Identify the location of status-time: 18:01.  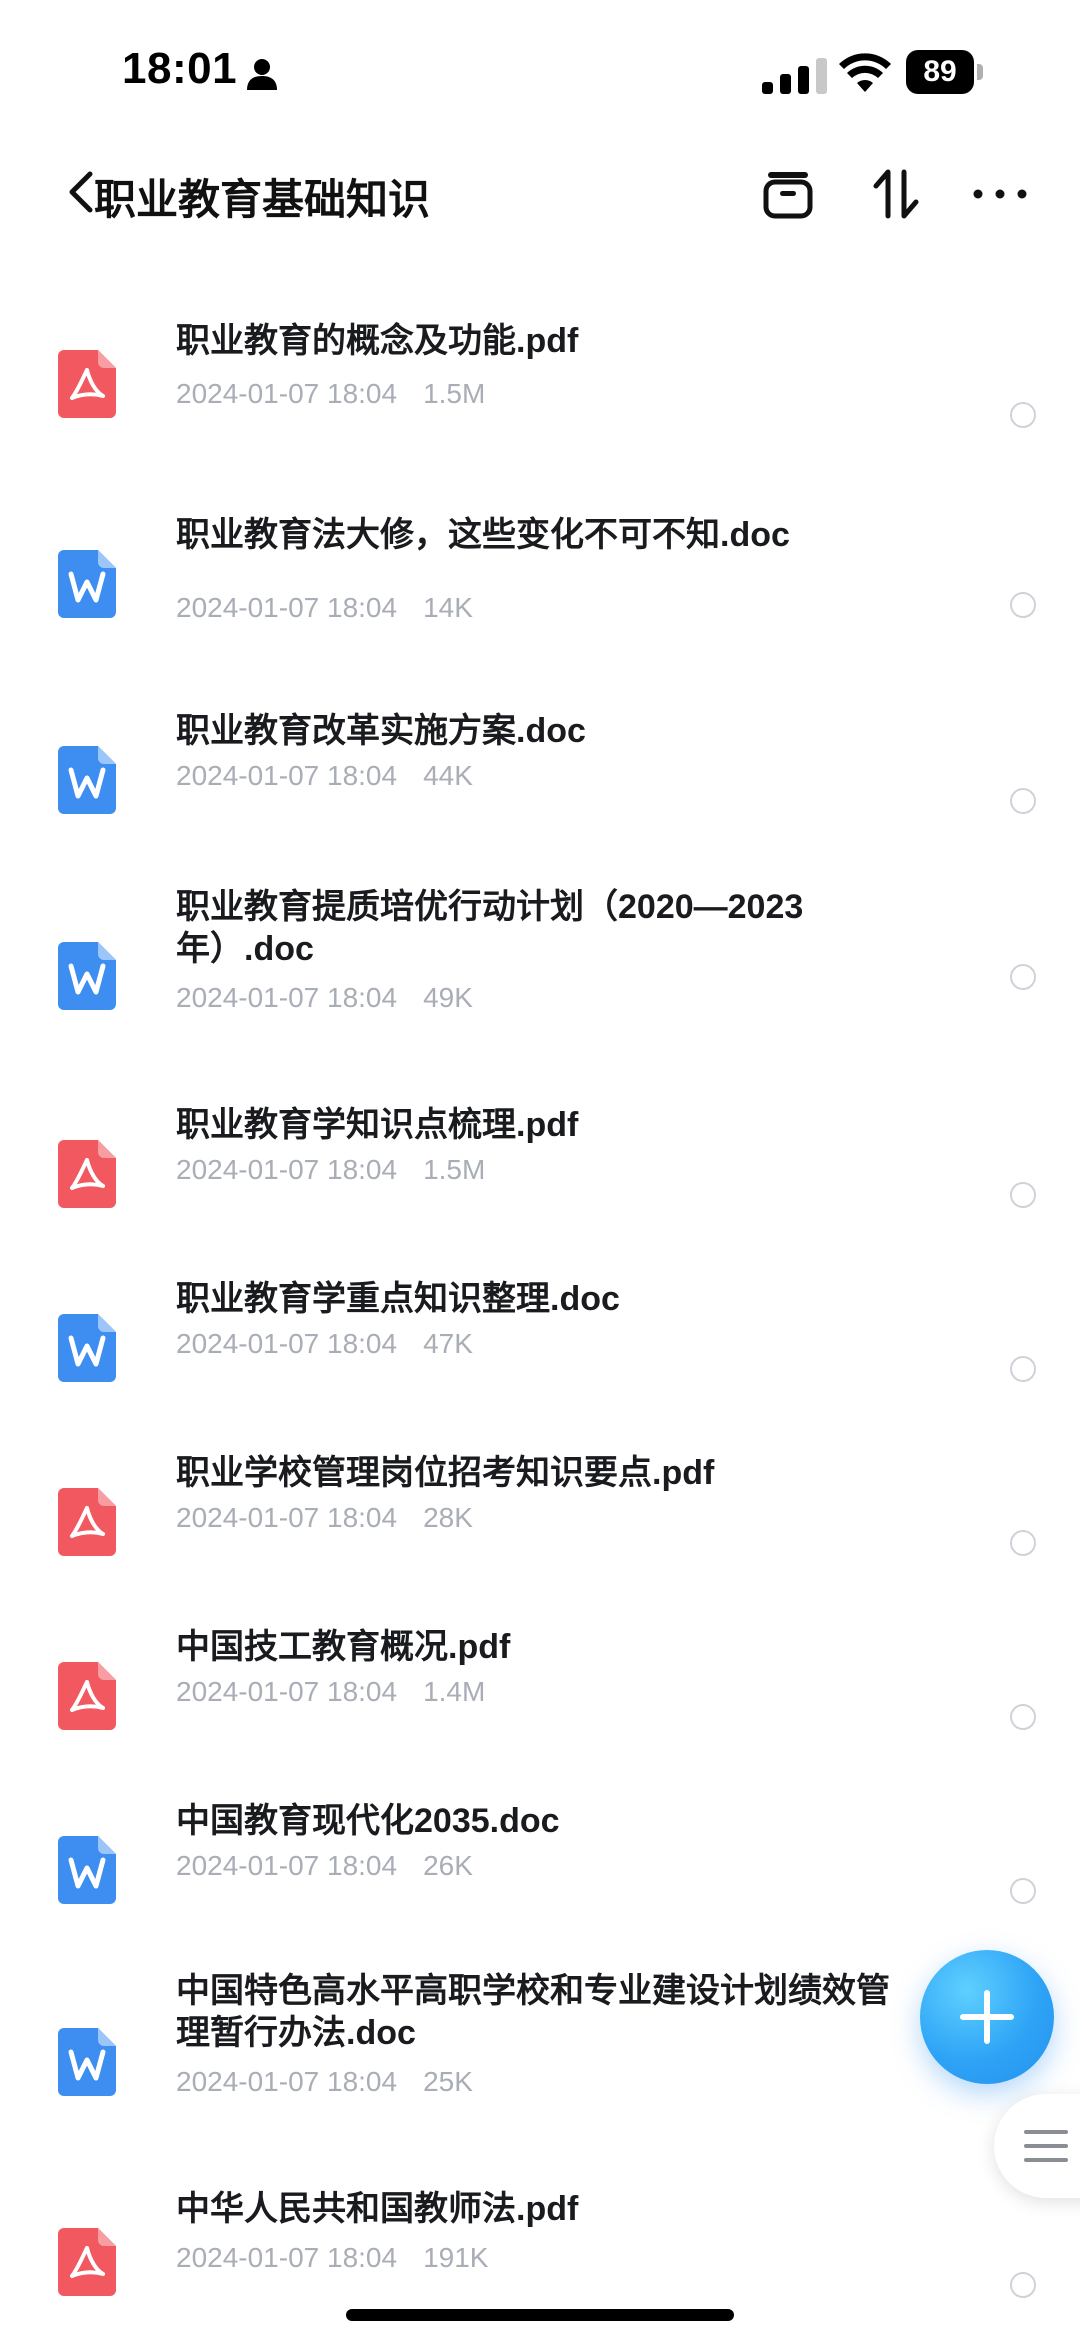
(180, 68).